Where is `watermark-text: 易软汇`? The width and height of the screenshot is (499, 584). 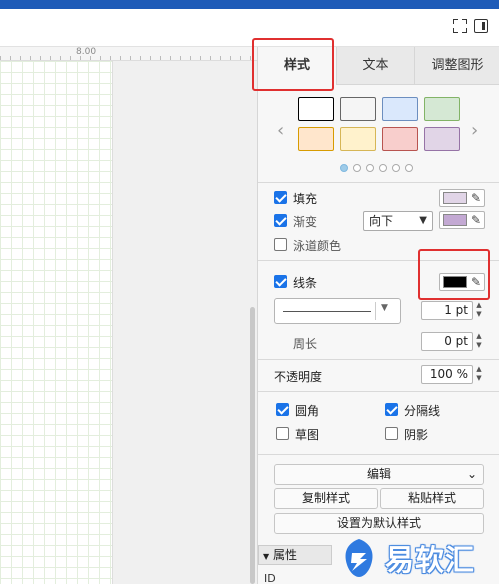 watermark-text: 易软汇 is located at coordinates (430, 560).